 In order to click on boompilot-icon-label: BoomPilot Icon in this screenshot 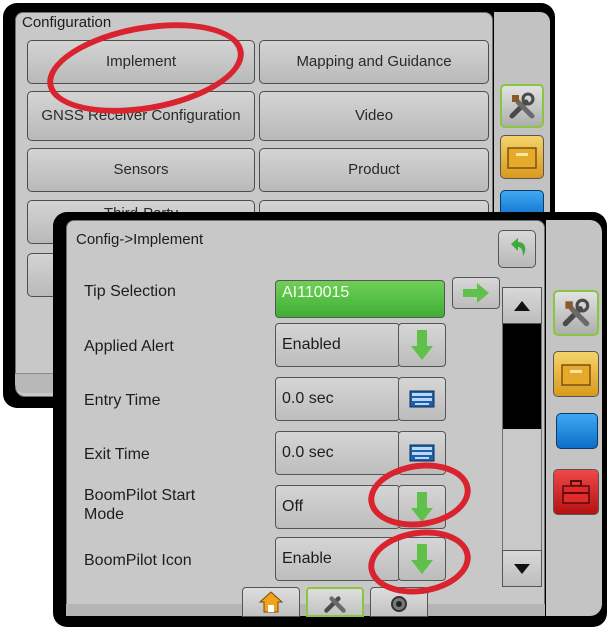, I will do `click(138, 560)`.